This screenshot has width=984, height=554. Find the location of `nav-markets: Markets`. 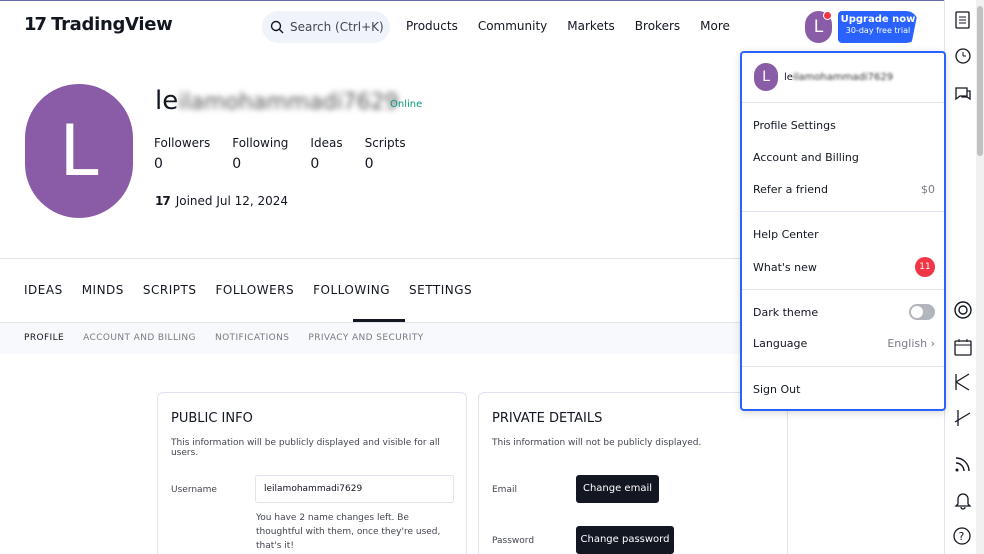

nav-markets: Markets is located at coordinates (591, 26).